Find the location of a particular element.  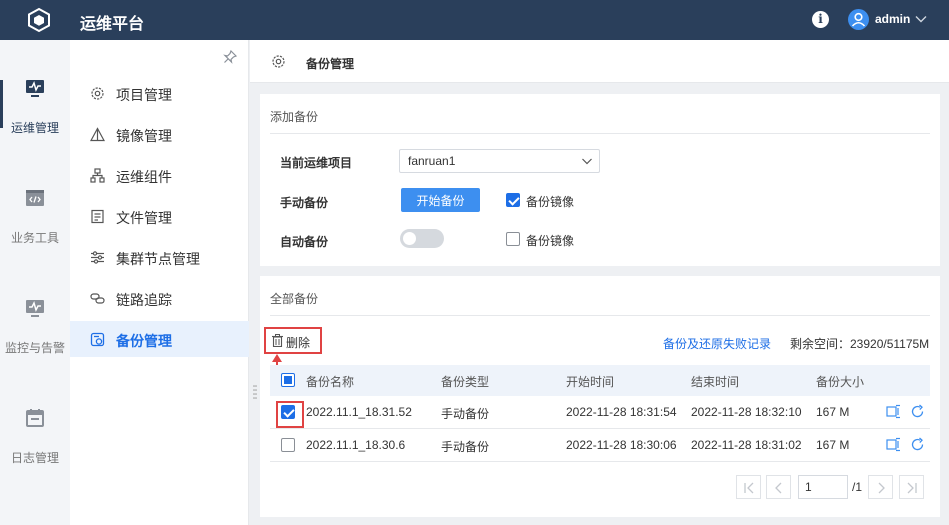

auto-backup-image-checkbox is located at coordinates (513, 239).